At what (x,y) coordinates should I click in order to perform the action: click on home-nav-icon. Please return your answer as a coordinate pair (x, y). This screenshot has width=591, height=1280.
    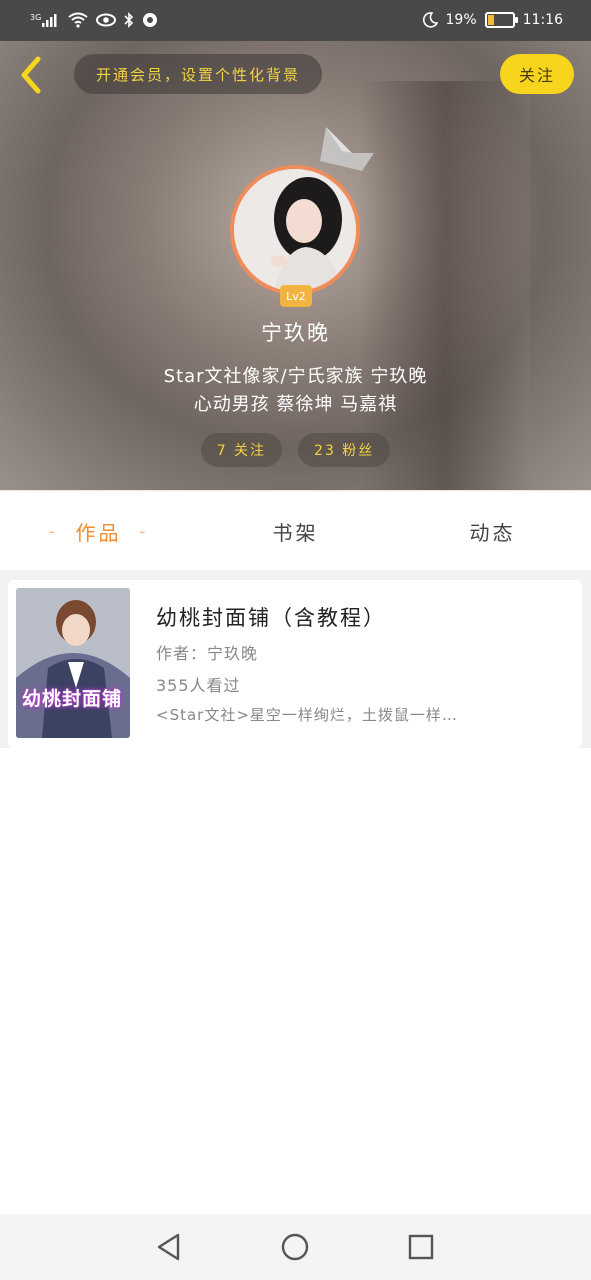
    Looking at the image, I should click on (295, 1247).